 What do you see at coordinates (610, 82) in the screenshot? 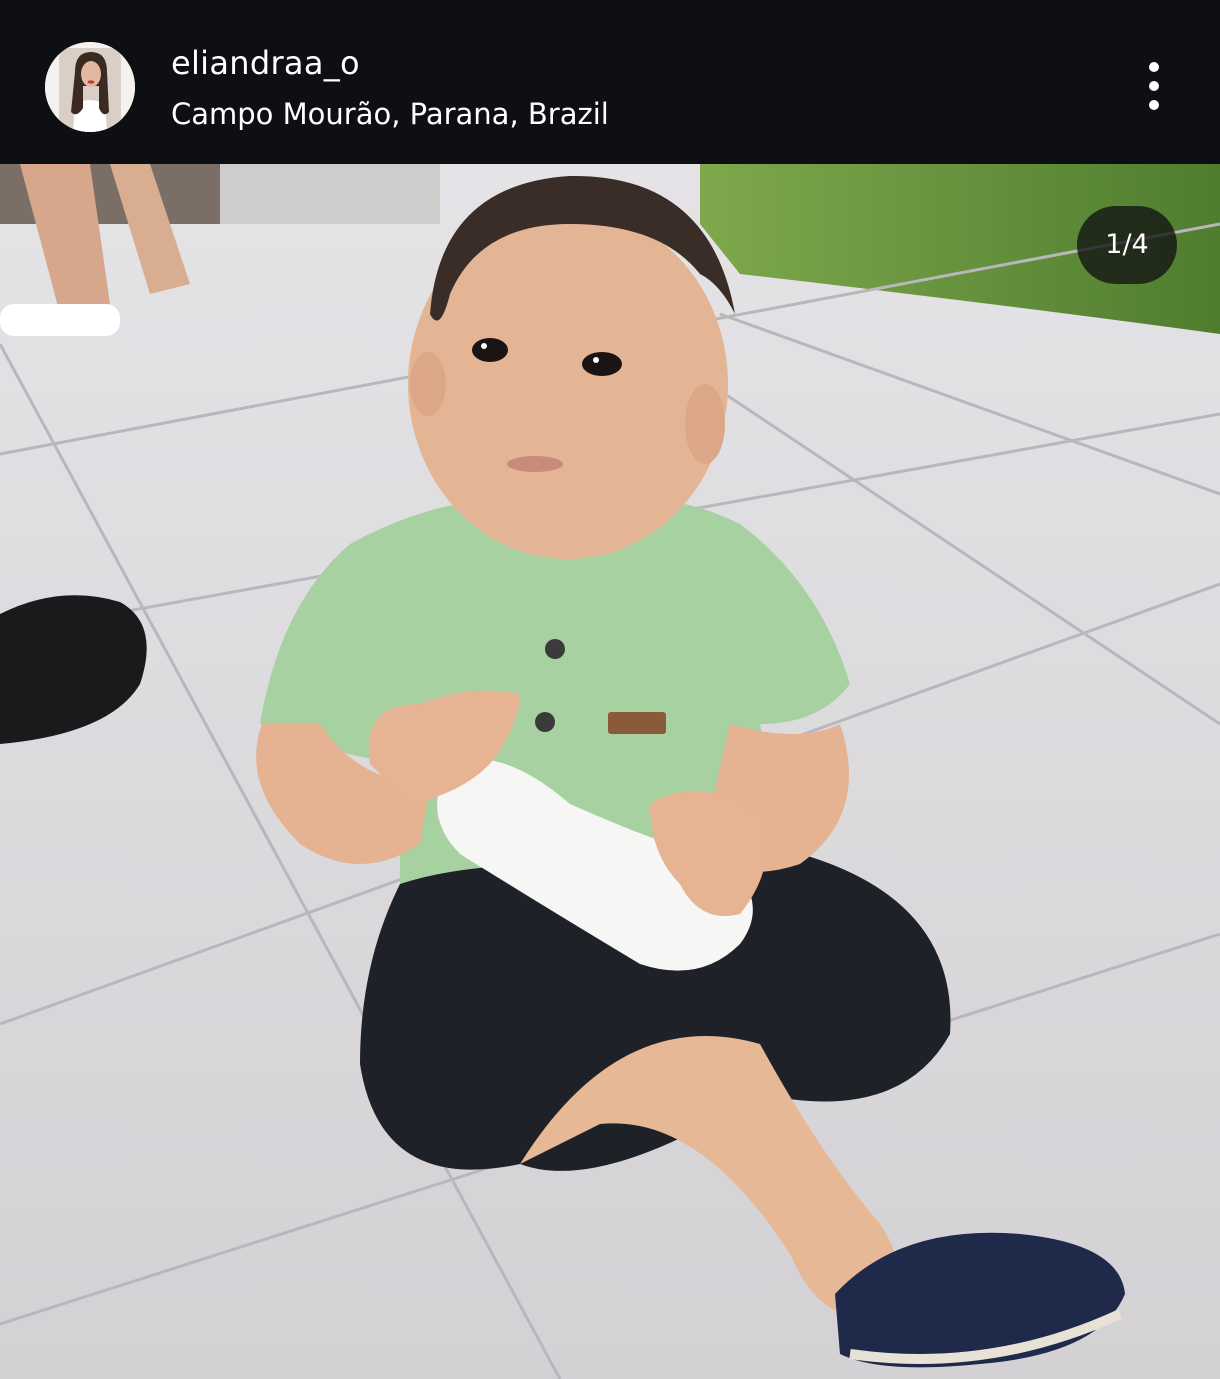
I see `post-header: eliandraa_o Campo Mourão, Parana, Brazil` at bounding box center [610, 82].